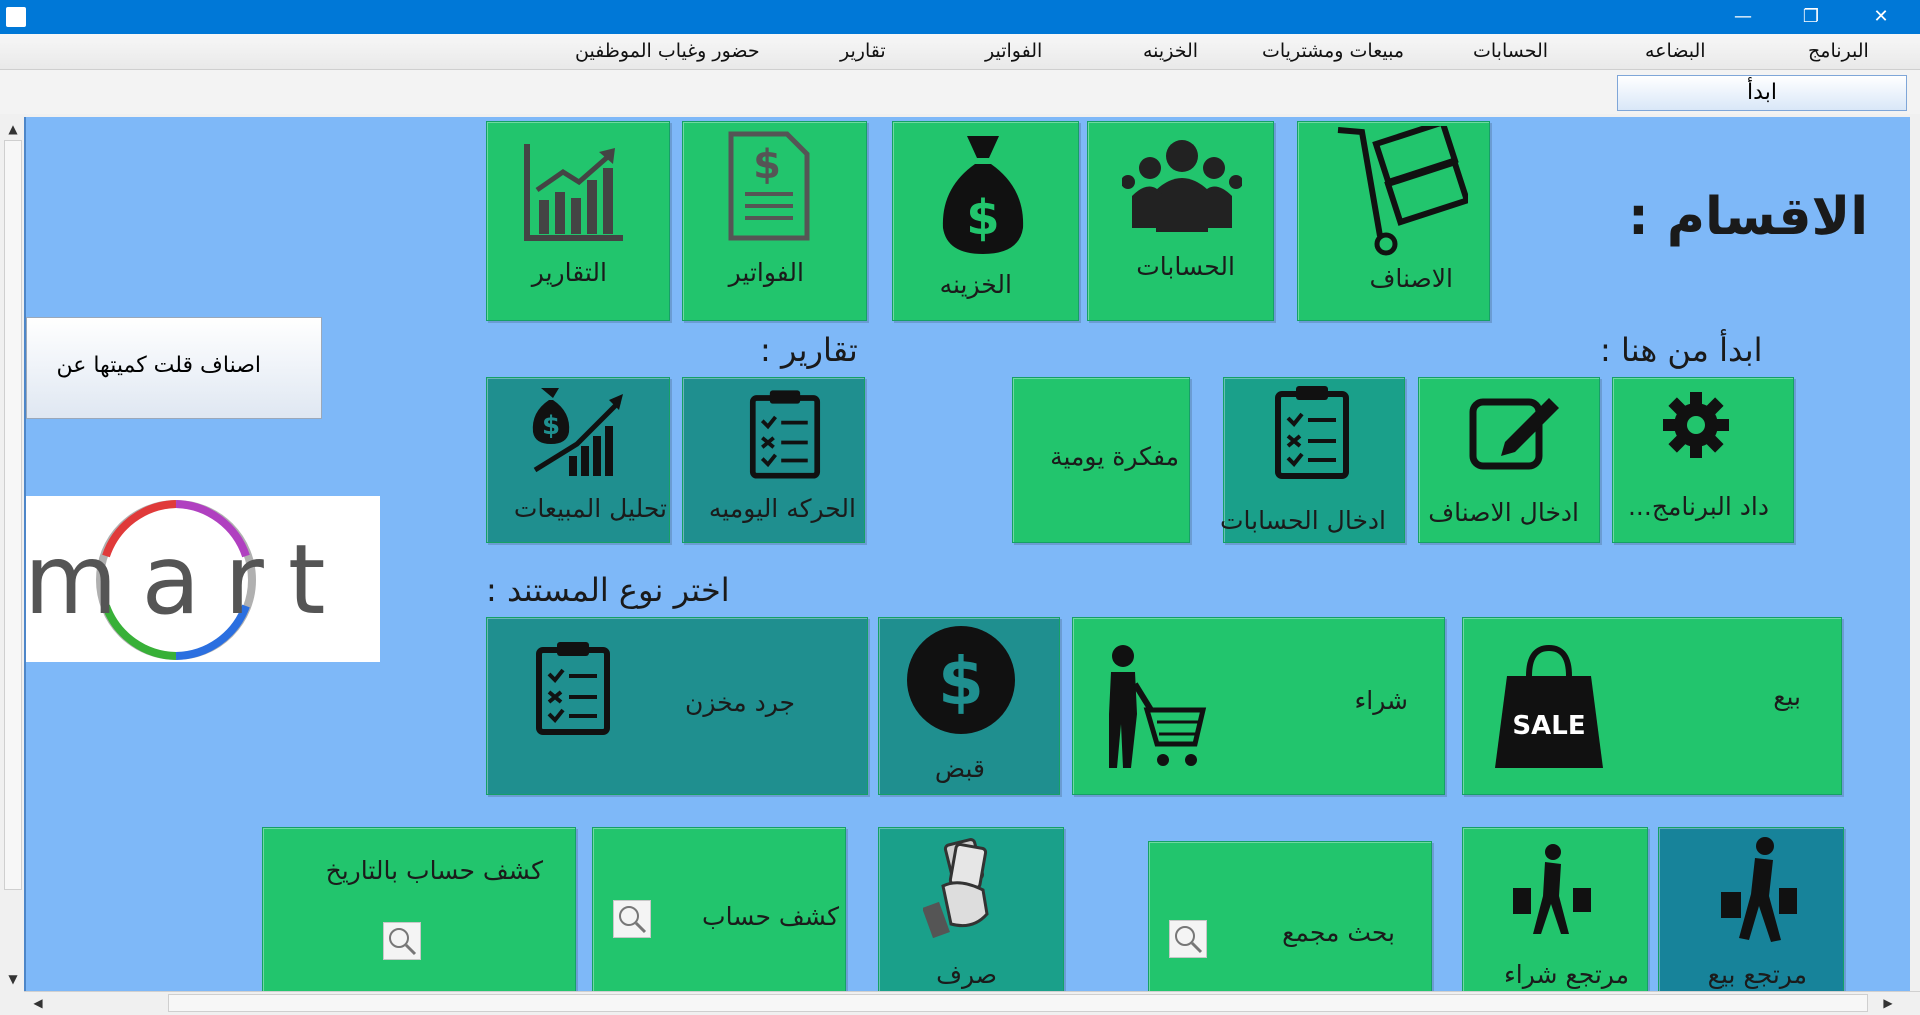 This screenshot has height=1015, width=1920. Describe the element at coordinates (1748, 217) in the screenshot. I see `sections-heading: الاقسام :` at that location.